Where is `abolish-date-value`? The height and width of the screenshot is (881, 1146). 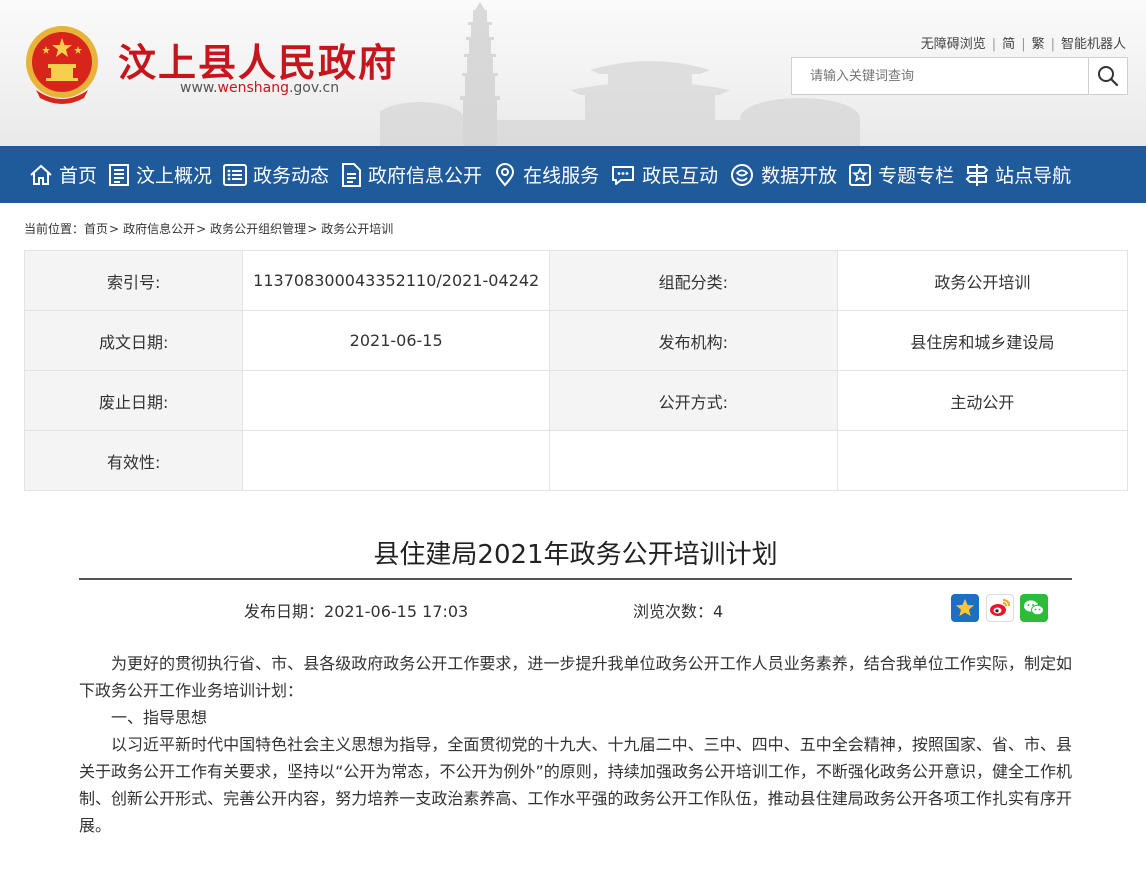
abolish-date-value is located at coordinates (396, 400).